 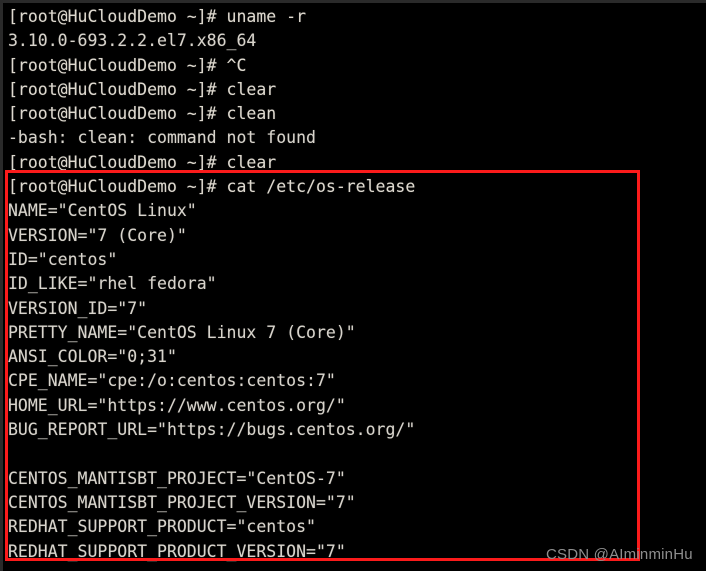 I want to click on terminal-line: [root@HuCloudDemo ~]# uname -r, so click(x=157, y=16).